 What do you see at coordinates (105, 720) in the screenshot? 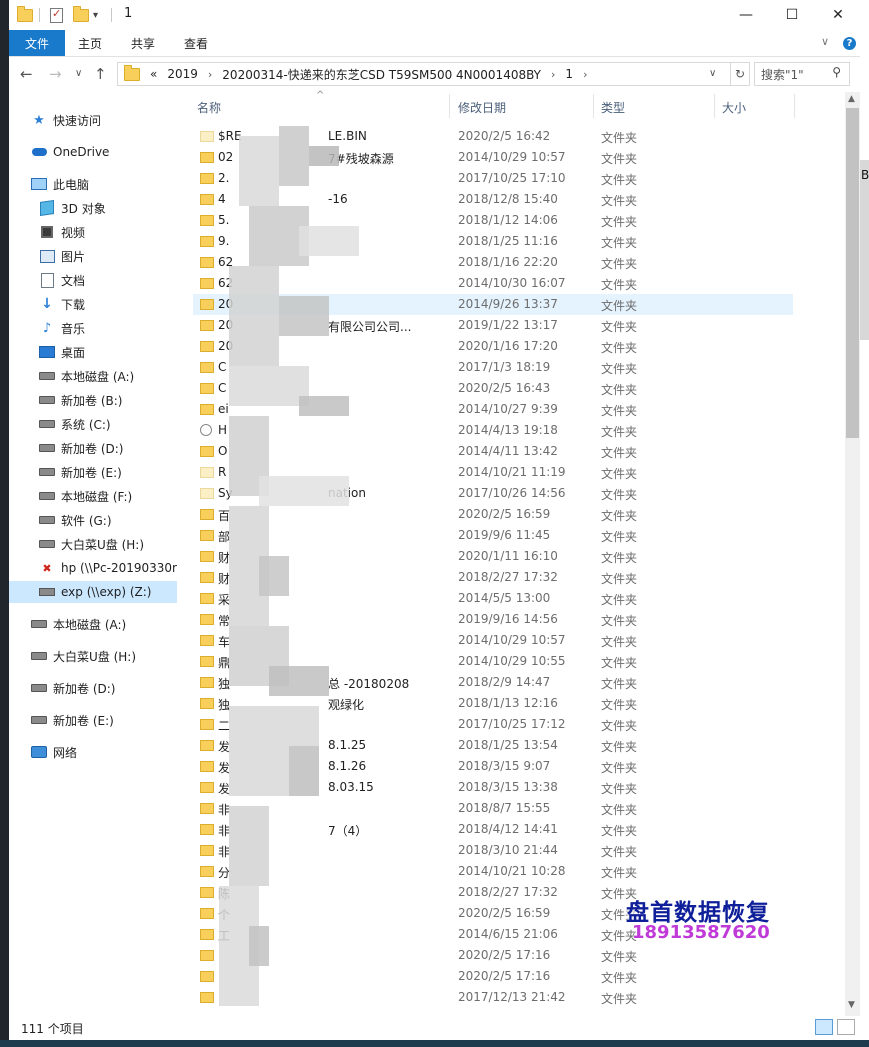
I see `nav-drive-e-2: 新加卷 (E:)` at bounding box center [105, 720].